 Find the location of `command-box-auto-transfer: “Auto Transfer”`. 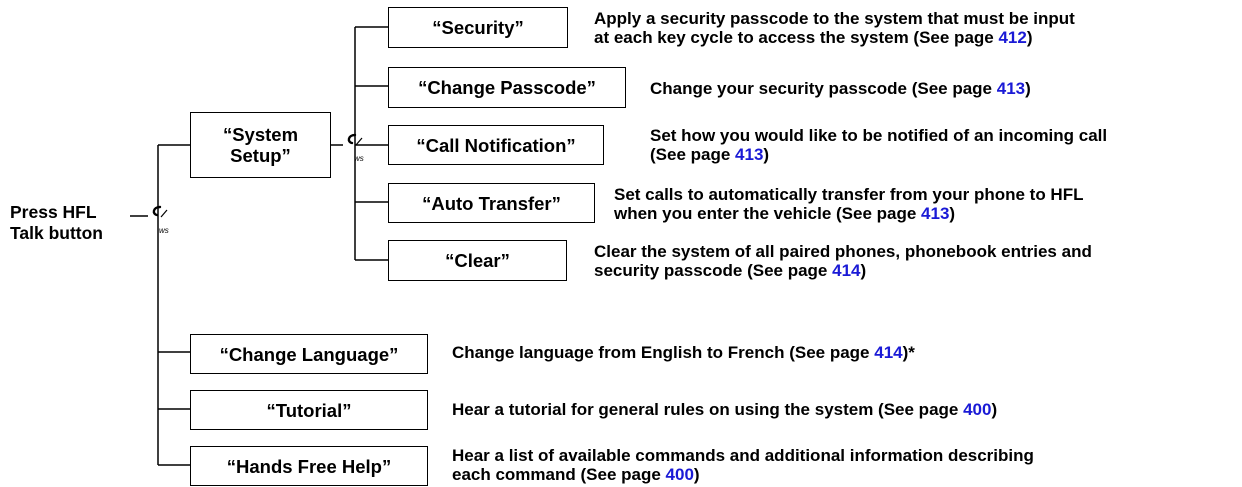

command-box-auto-transfer: “Auto Transfer” is located at coordinates (491, 203).